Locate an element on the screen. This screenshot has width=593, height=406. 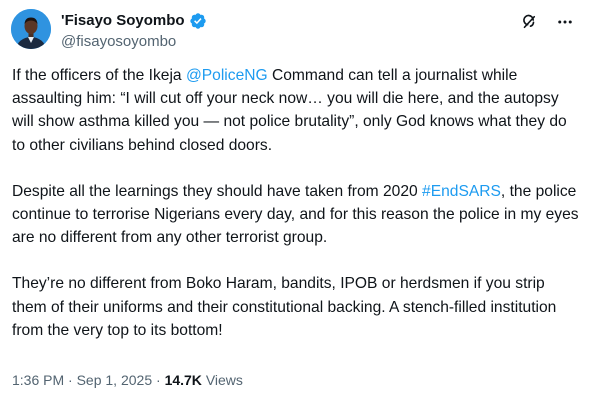
tweet-date: Sep 1, 2025 is located at coordinates (115, 380).